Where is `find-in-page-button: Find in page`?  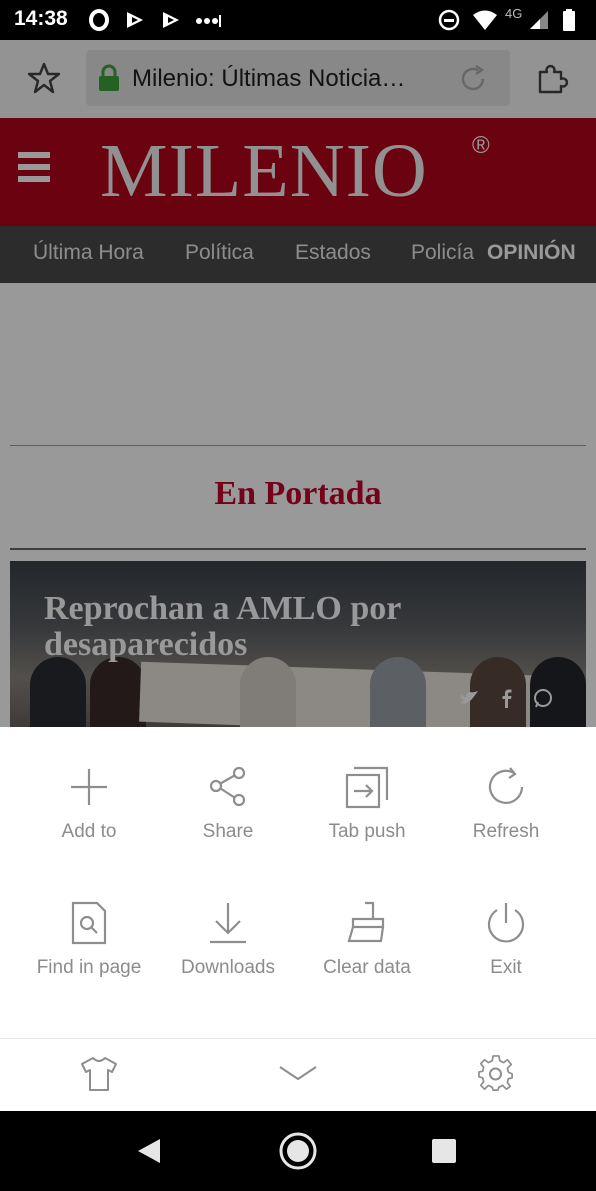
find-in-page-button: Find in page is located at coordinates (89, 956).